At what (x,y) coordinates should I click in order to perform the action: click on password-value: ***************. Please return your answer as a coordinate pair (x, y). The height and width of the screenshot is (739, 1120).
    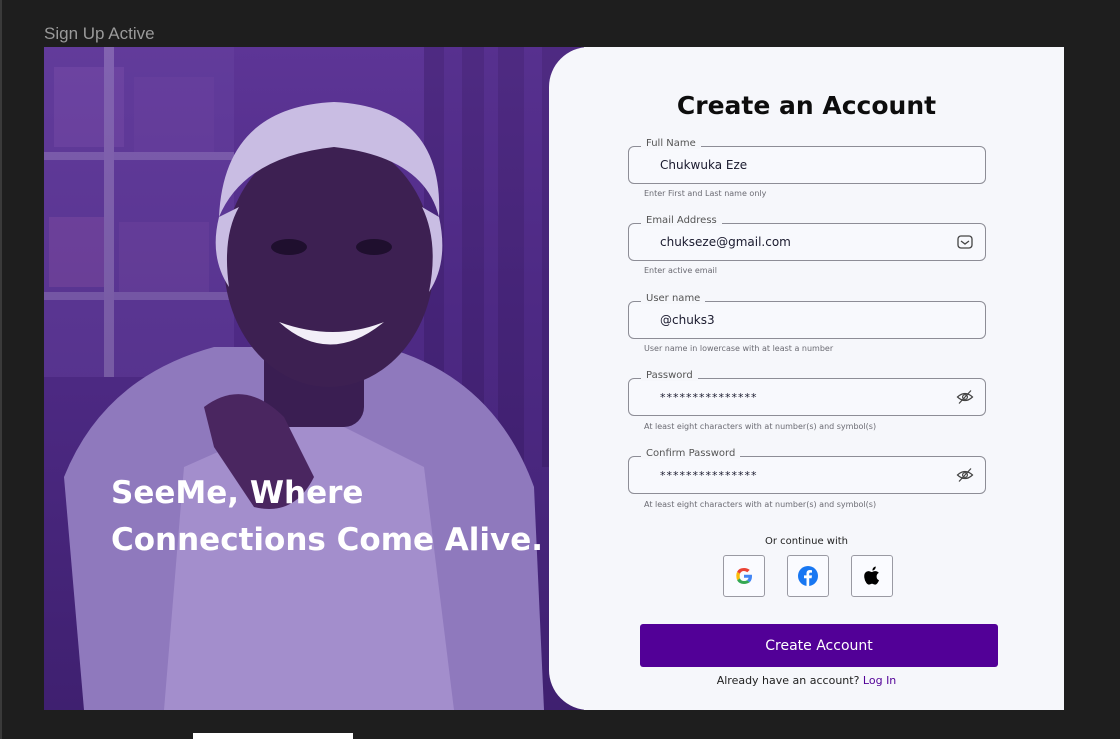
    Looking at the image, I should click on (709, 397).